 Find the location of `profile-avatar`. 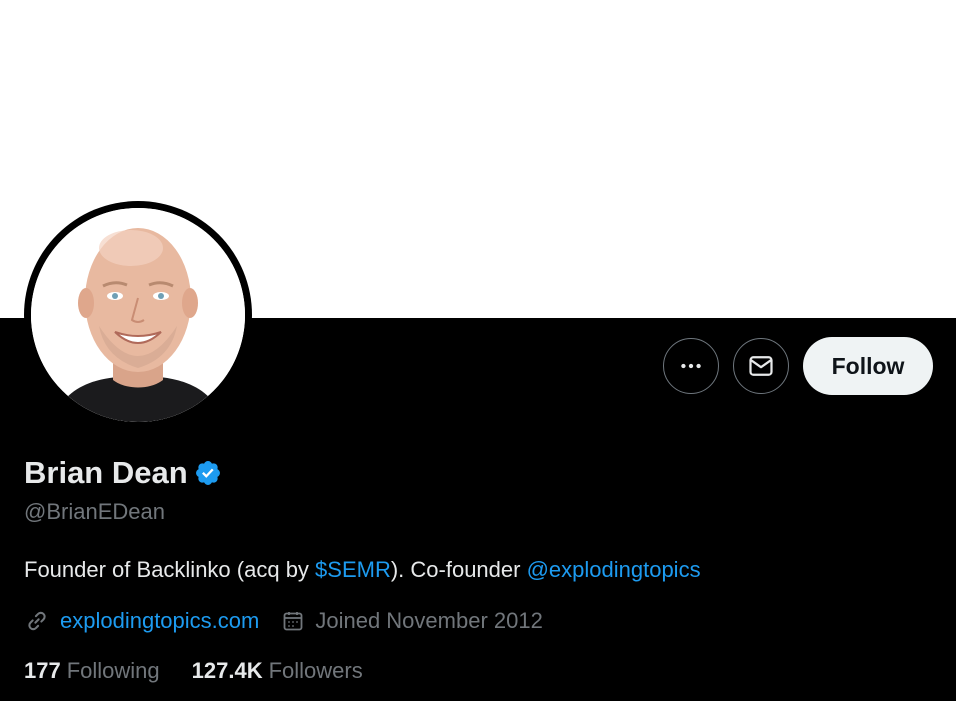

profile-avatar is located at coordinates (138, 315).